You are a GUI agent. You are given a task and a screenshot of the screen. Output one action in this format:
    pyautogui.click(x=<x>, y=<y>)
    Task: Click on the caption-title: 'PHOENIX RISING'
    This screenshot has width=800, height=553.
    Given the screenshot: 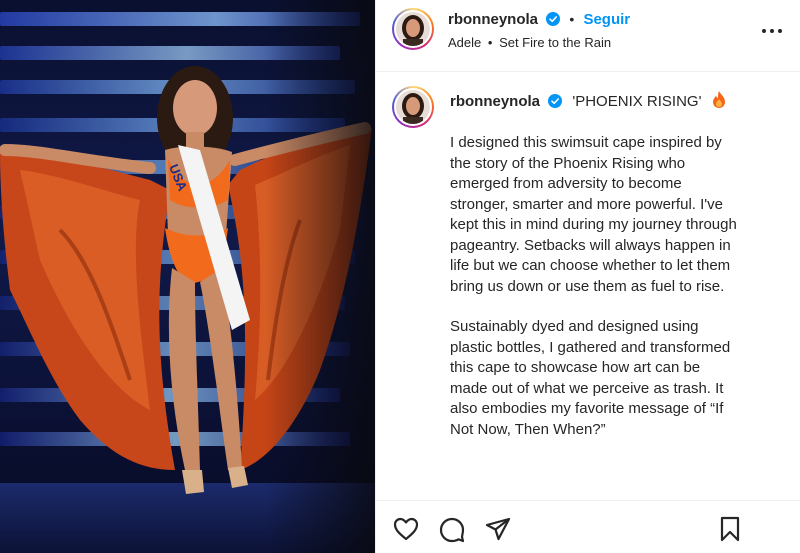 What is the action you would take?
    pyautogui.click(x=637, y=101)
    